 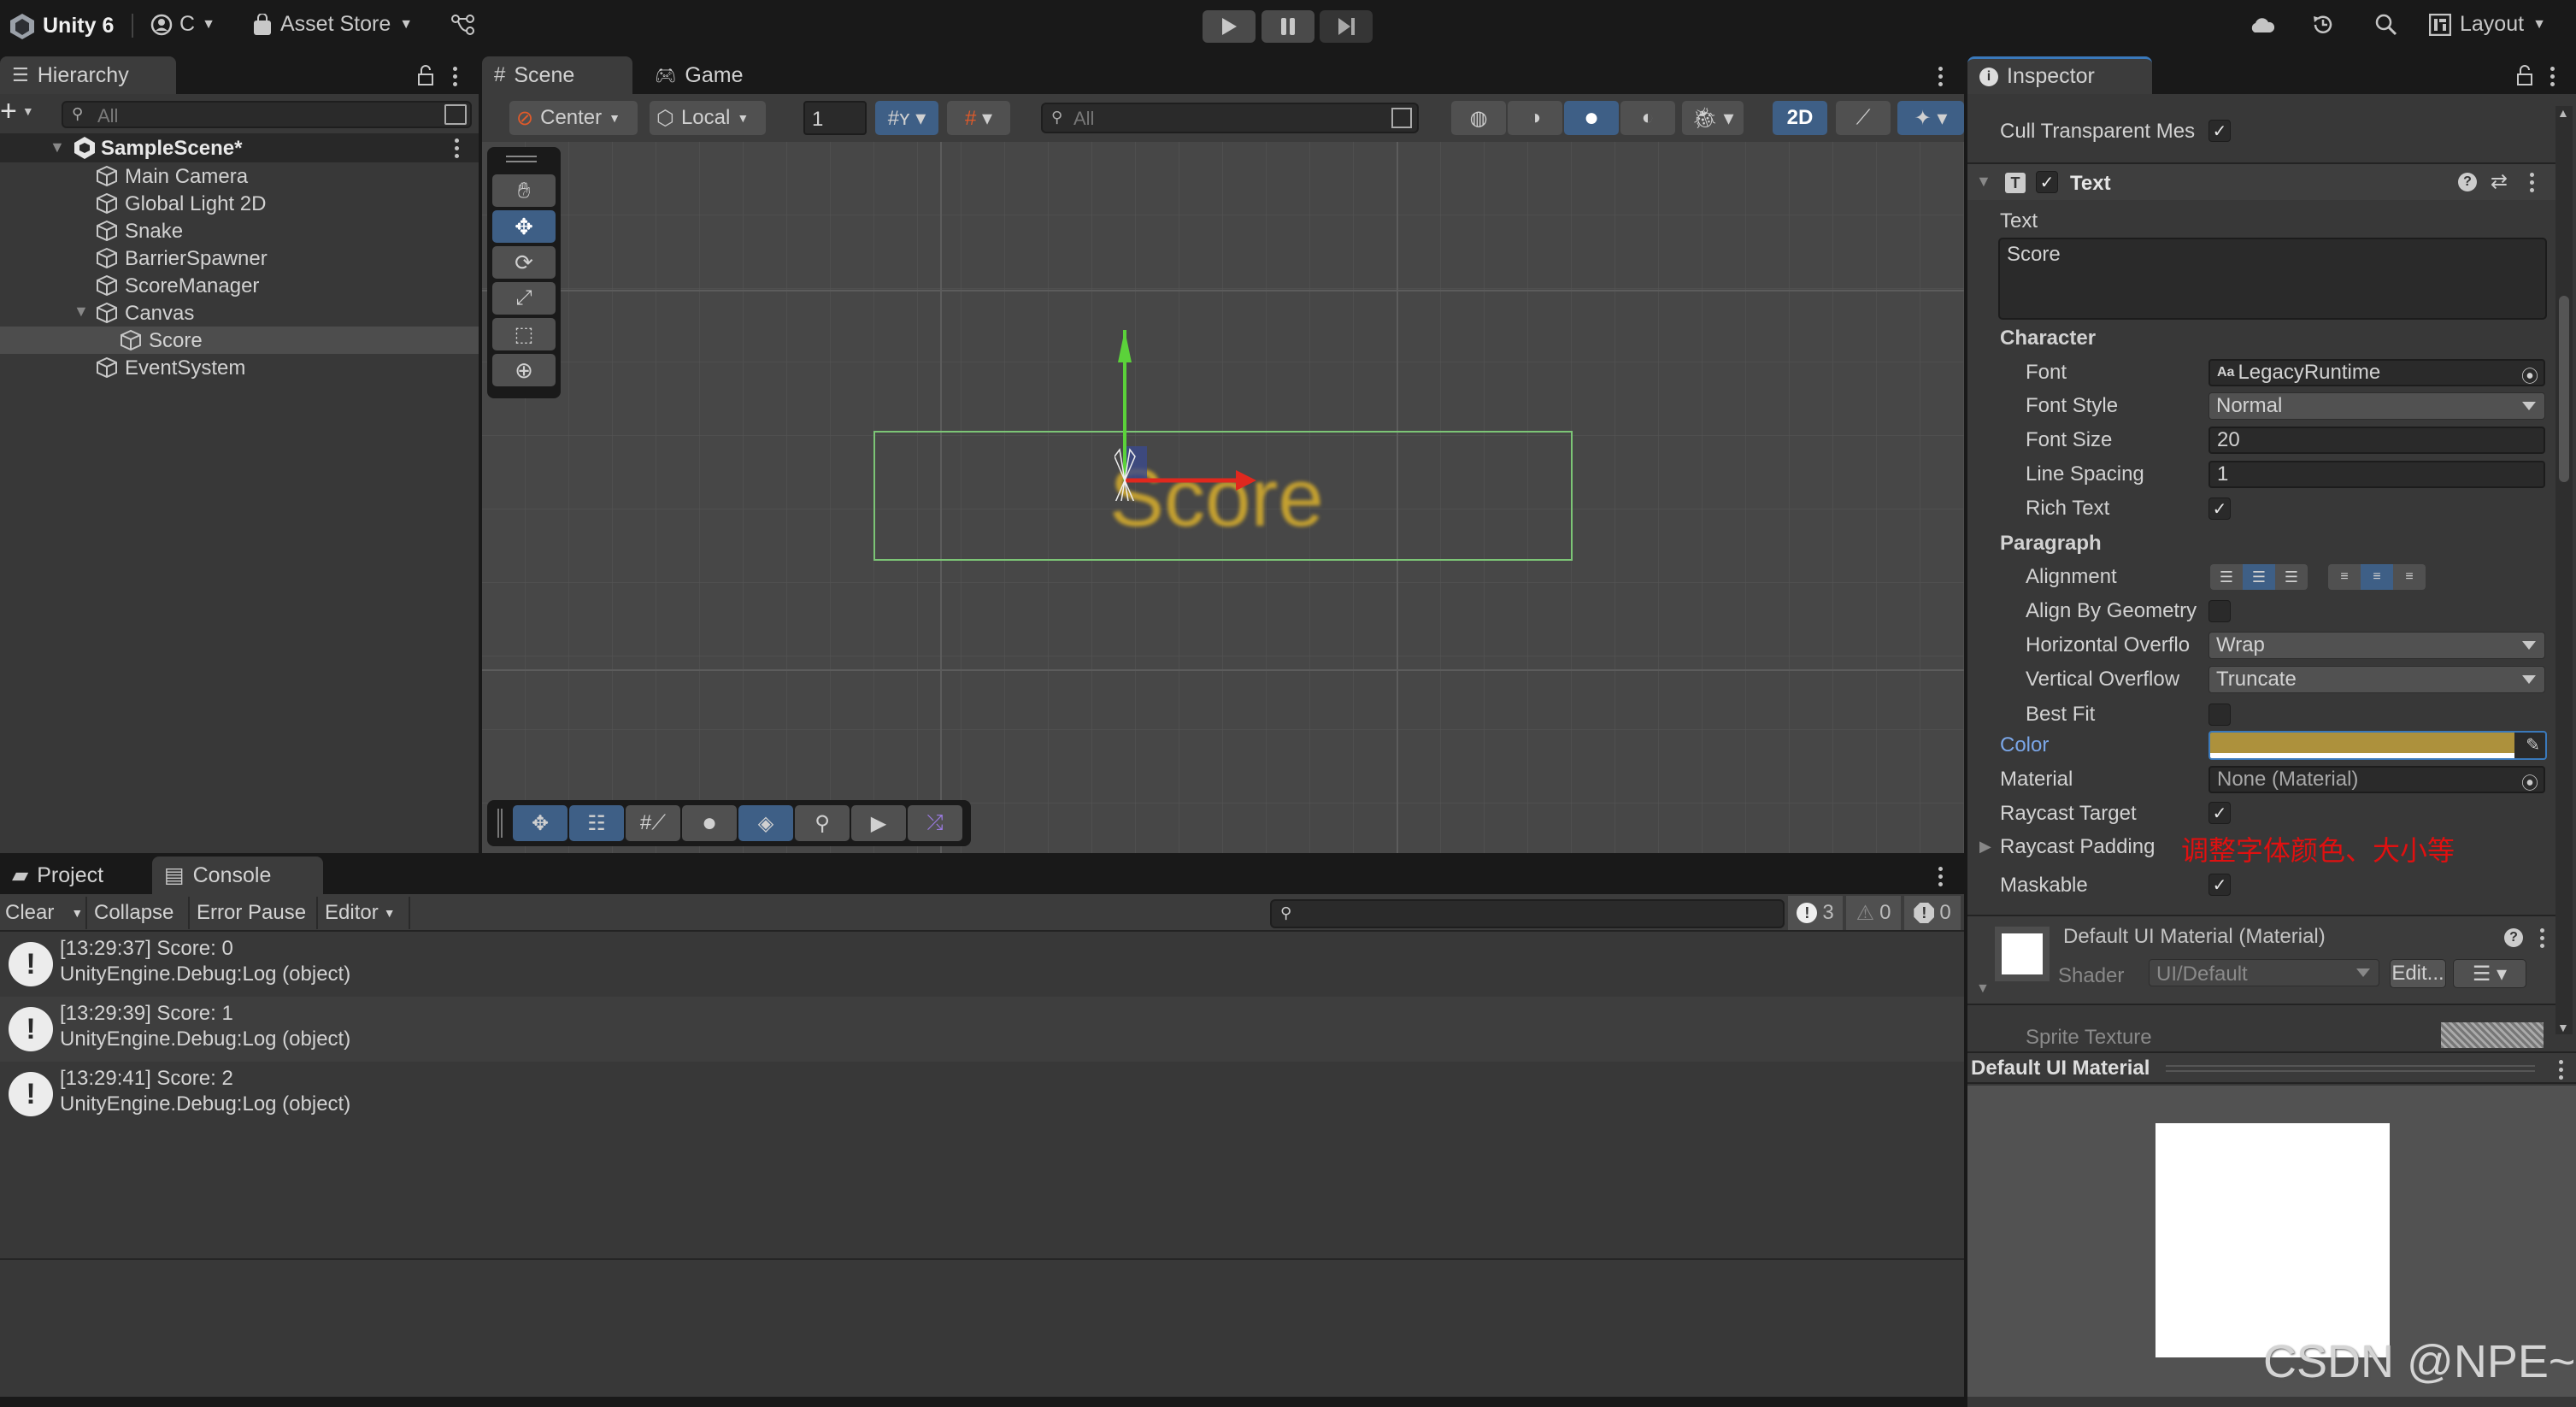 I want to click on move-gizmo, so click(x=1191, y=415).